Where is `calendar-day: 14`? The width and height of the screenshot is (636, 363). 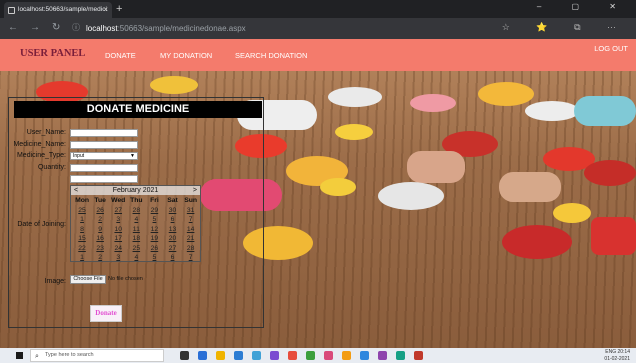 calendar-day: 14 is located at coordinates (191, 230).